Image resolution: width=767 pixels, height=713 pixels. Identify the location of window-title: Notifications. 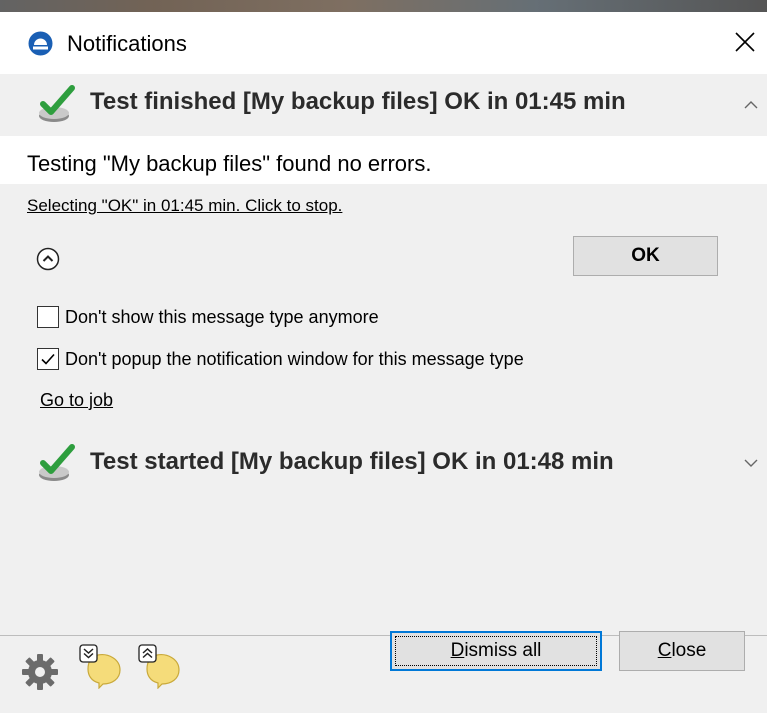
(127, 43).